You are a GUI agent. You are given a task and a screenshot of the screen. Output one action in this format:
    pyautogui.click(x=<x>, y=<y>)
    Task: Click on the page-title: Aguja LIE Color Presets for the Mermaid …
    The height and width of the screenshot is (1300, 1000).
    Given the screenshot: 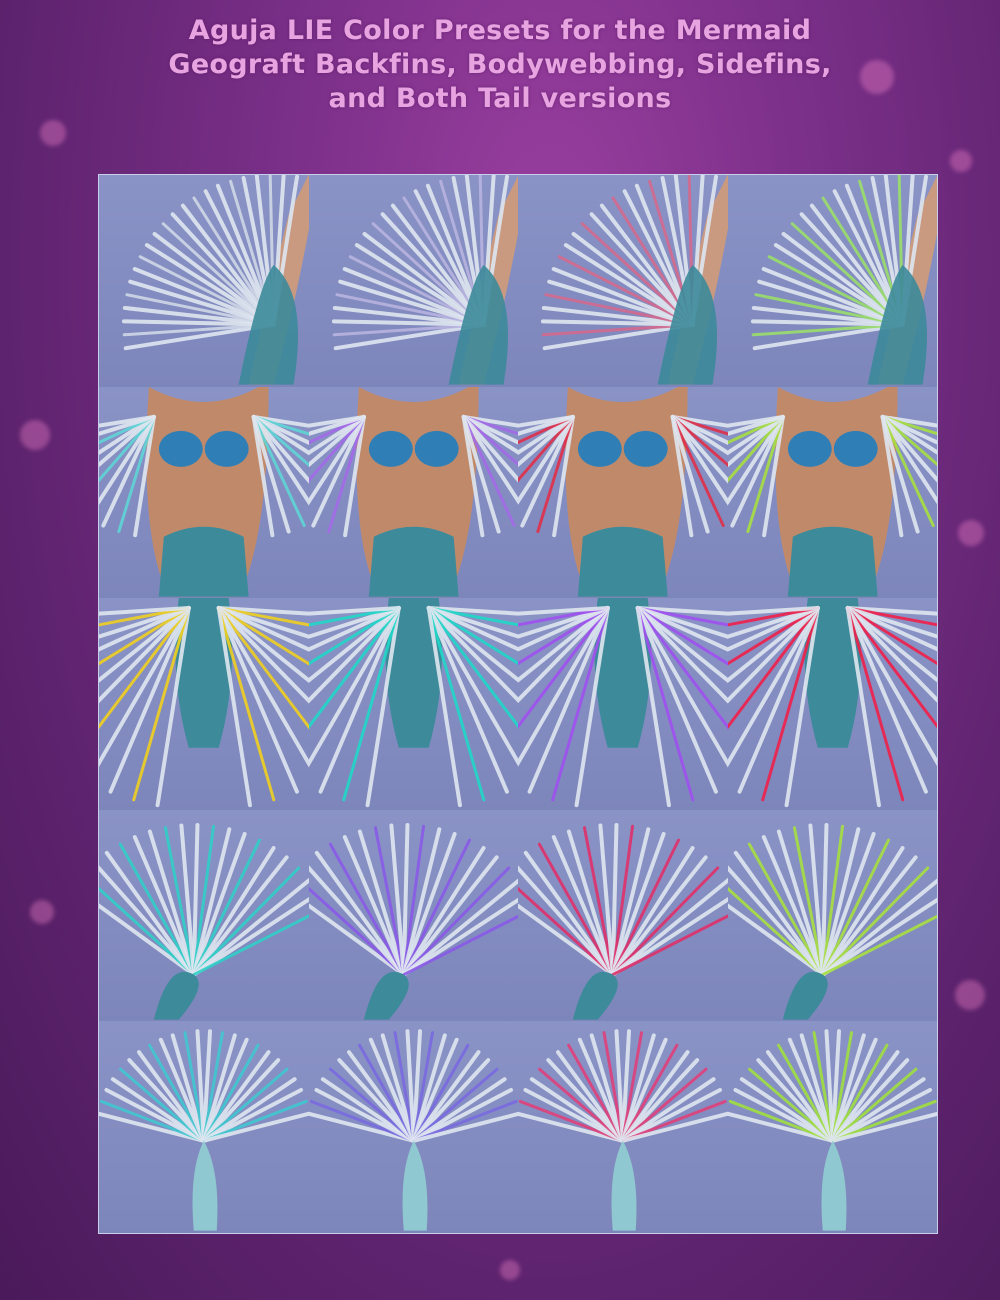 What is the action you would take?
    pyautogui.click(x=500, y=65)
    